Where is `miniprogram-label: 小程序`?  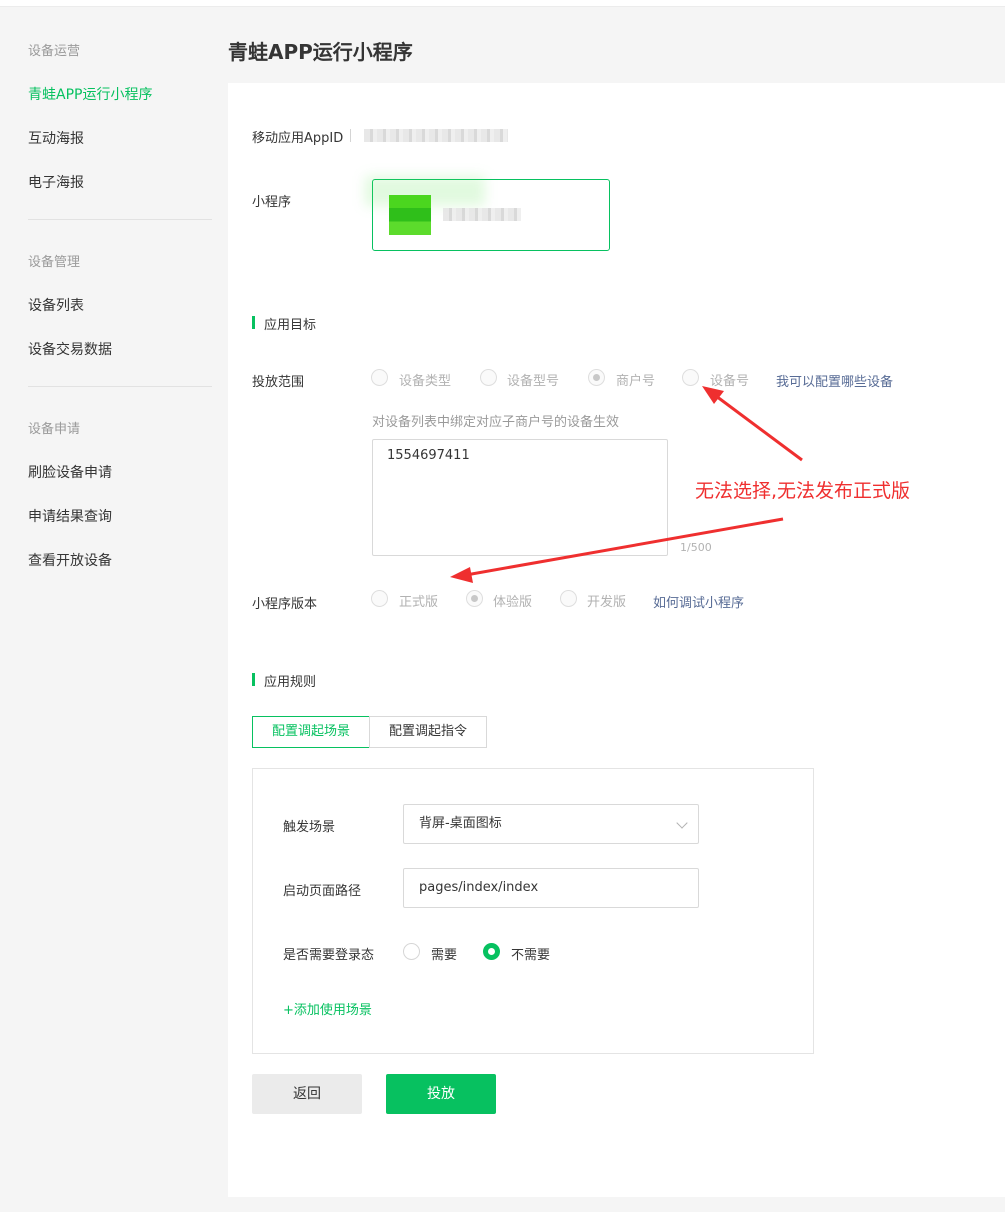 miniprogram-label: 小程序 is located at coordinates (272, 202).